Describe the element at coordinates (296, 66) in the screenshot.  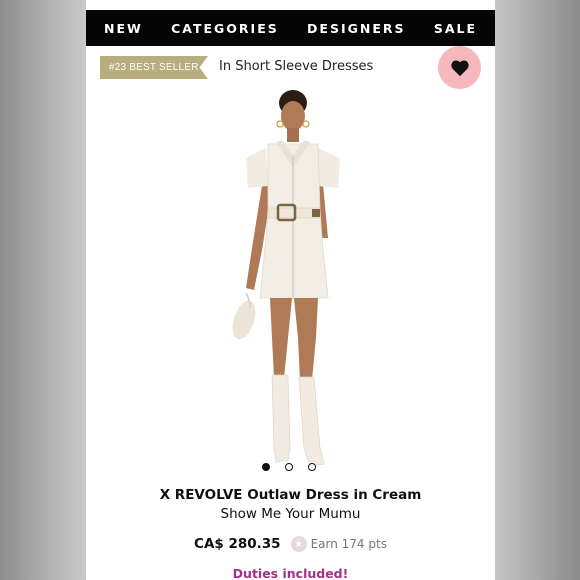
I see `best-seller-category: In Short Sleeve Dresses` at that location.